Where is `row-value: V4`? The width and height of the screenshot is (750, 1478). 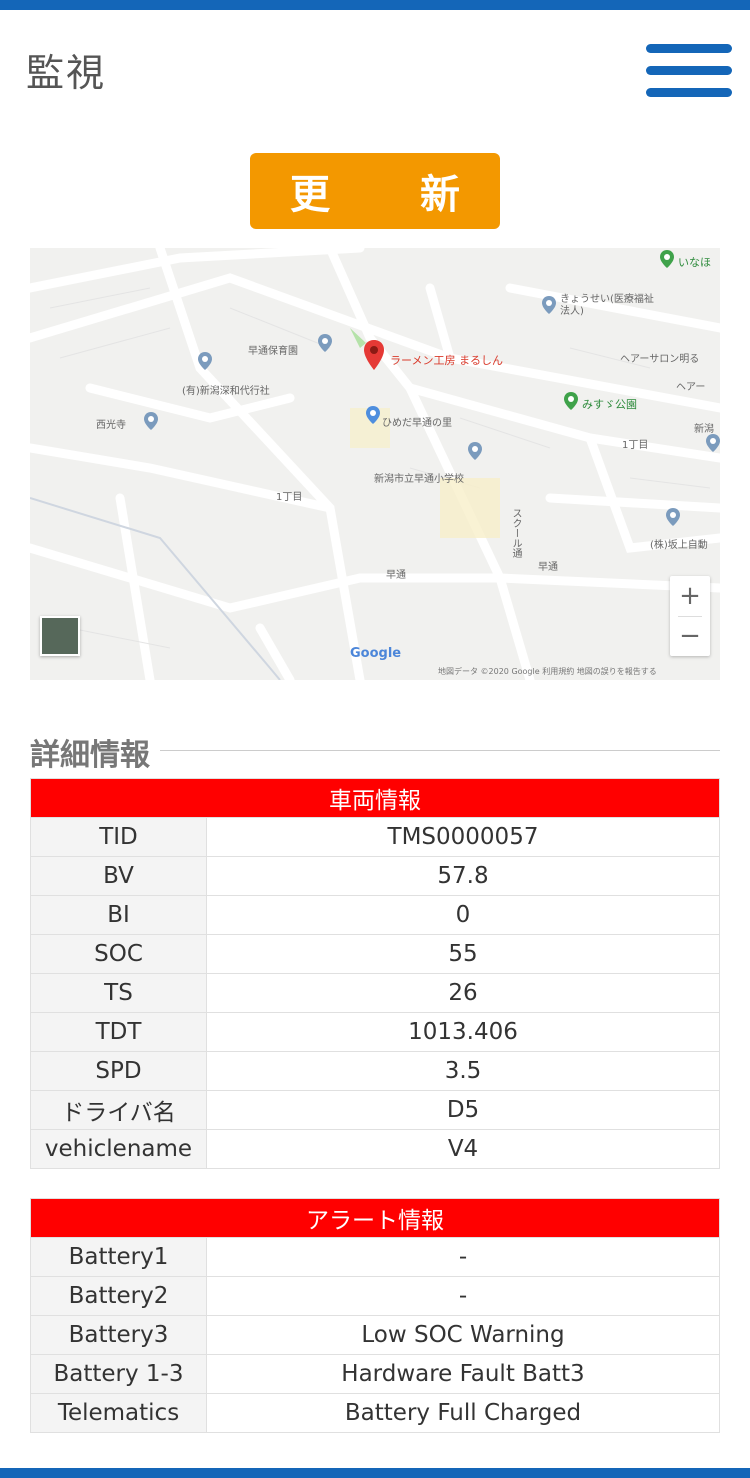
row-value: V4 is located at coordinates (463, 1149).